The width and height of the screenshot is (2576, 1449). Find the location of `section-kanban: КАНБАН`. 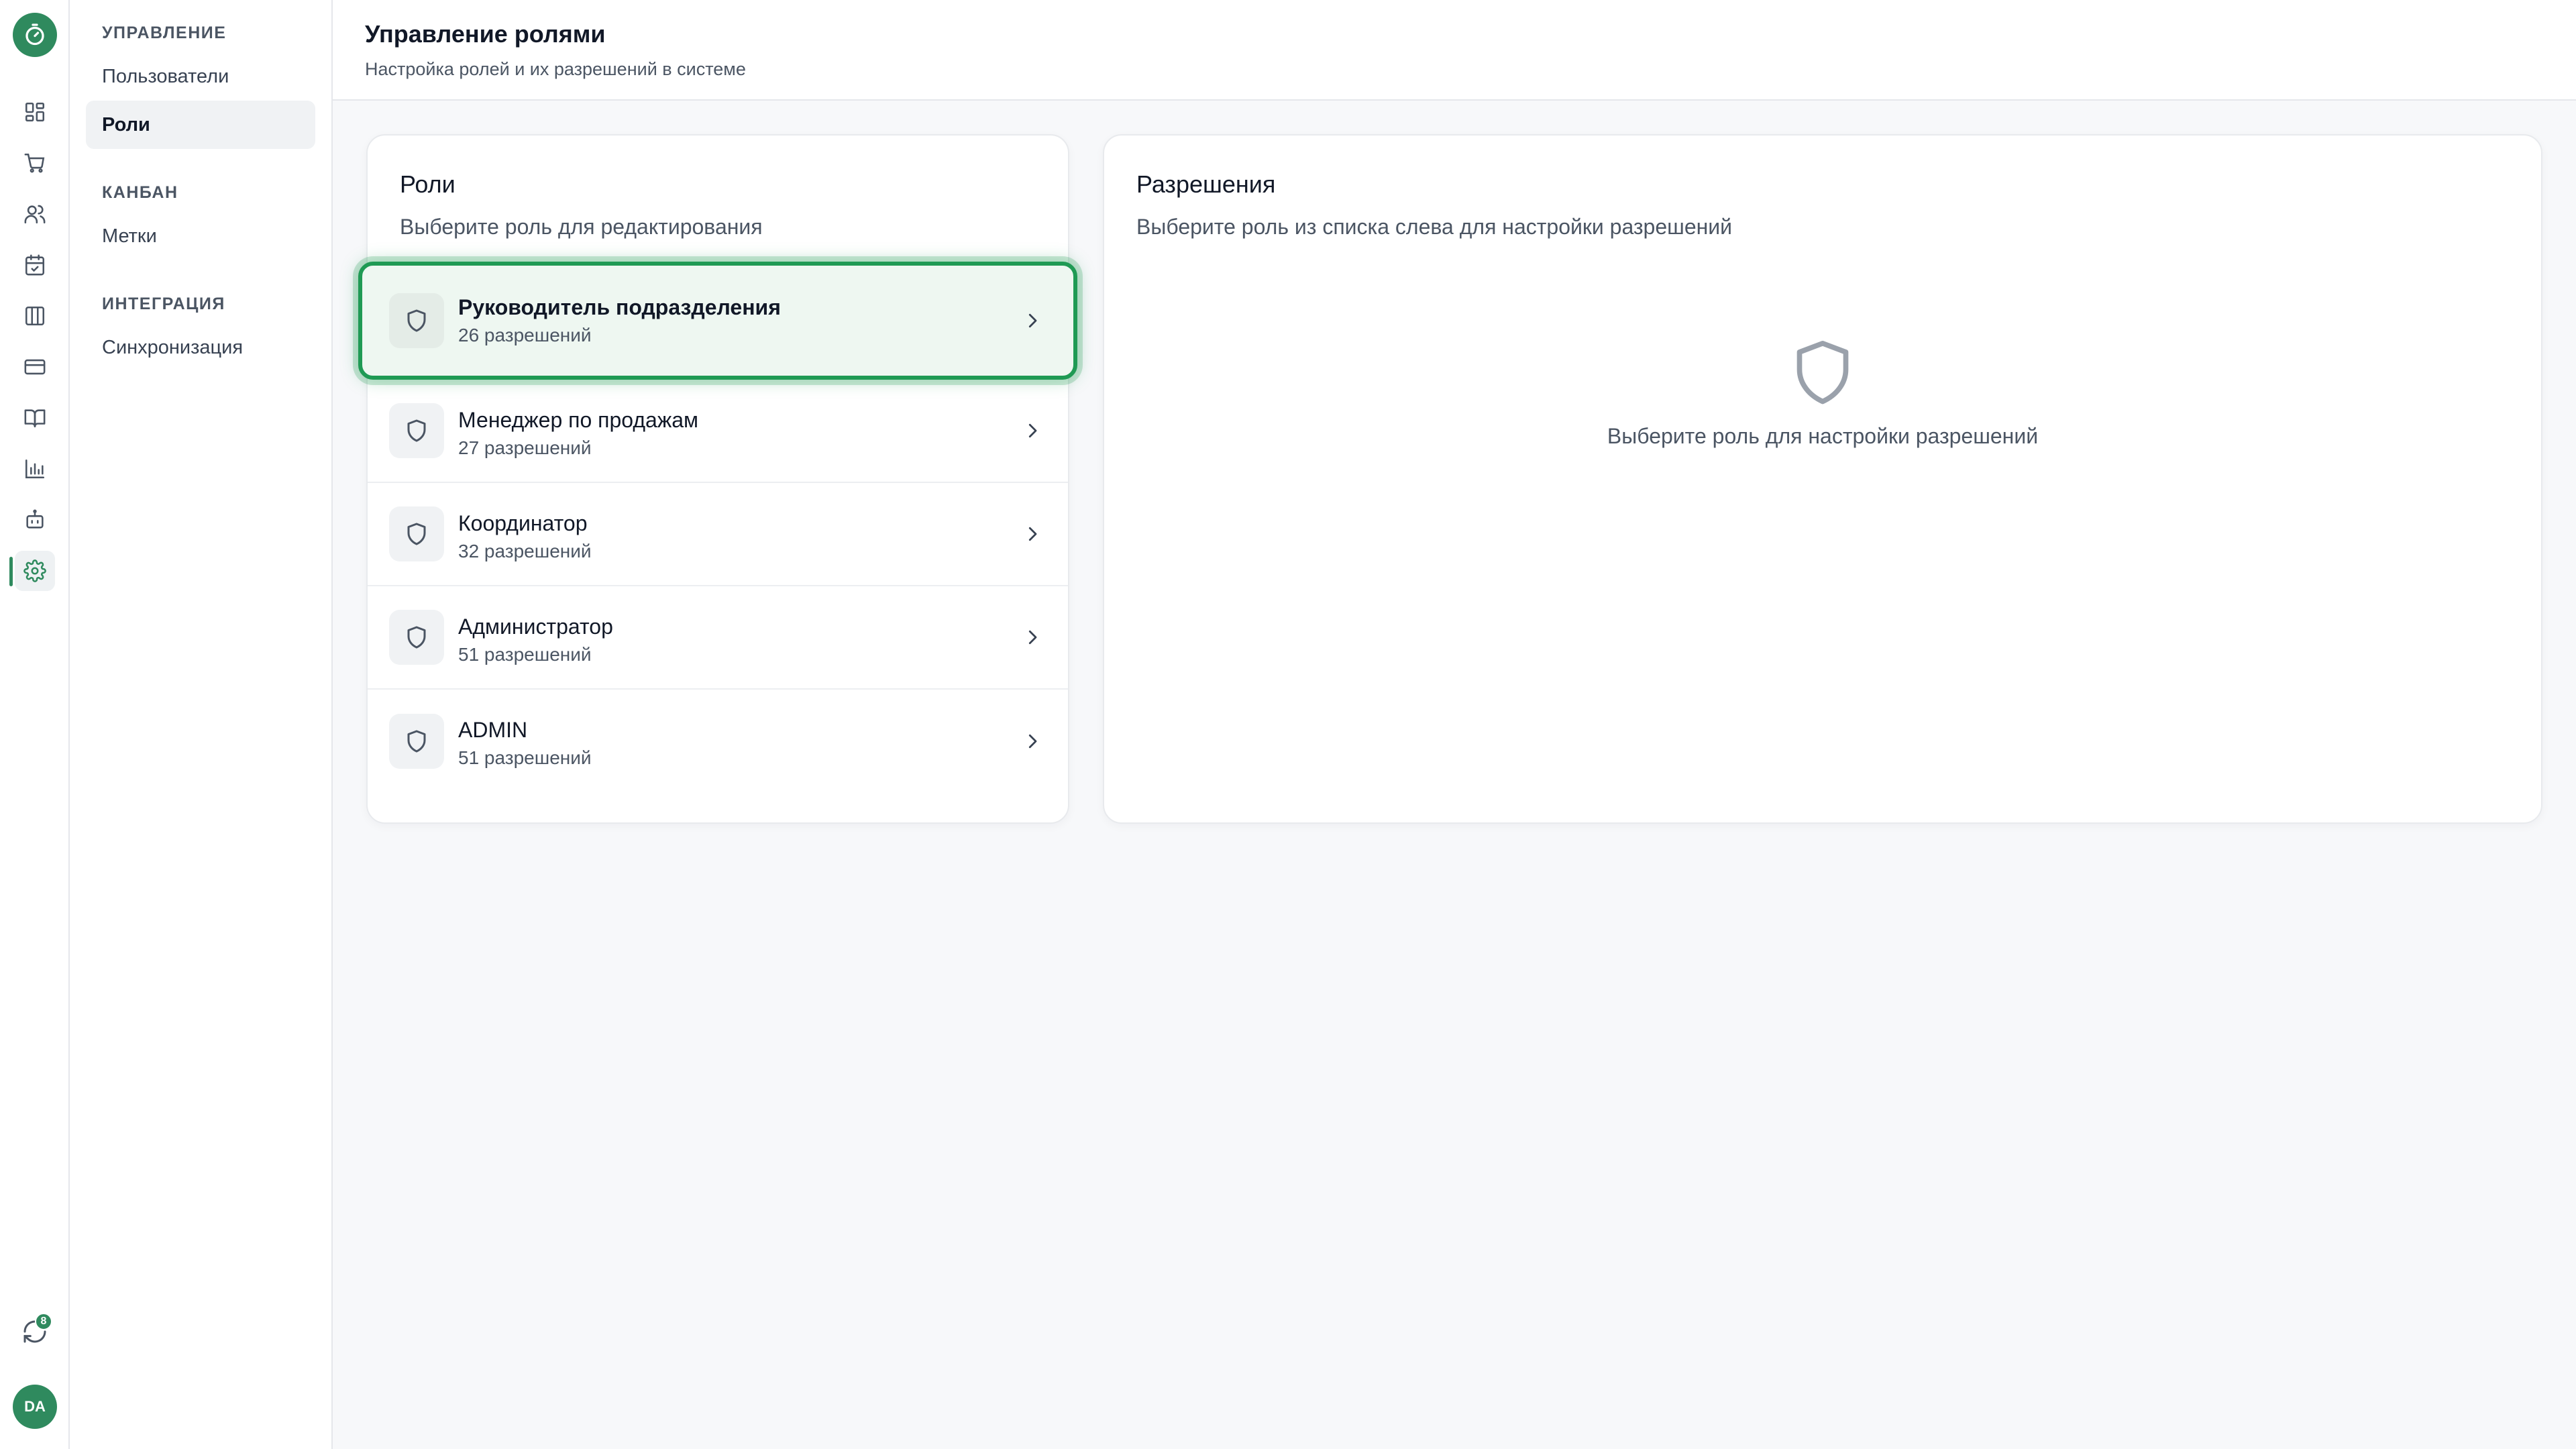

section-kanban: КАНБАН is located at coordinates (140, 192).